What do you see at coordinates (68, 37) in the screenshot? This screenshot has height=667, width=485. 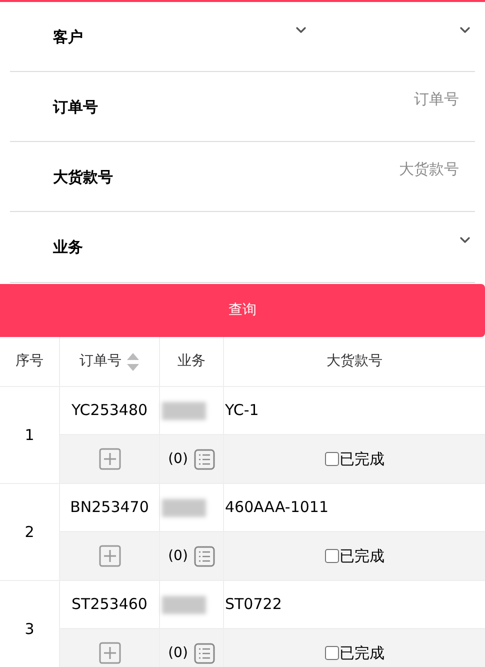 I see `field-label: 客户` at bounding box center [68, 37].